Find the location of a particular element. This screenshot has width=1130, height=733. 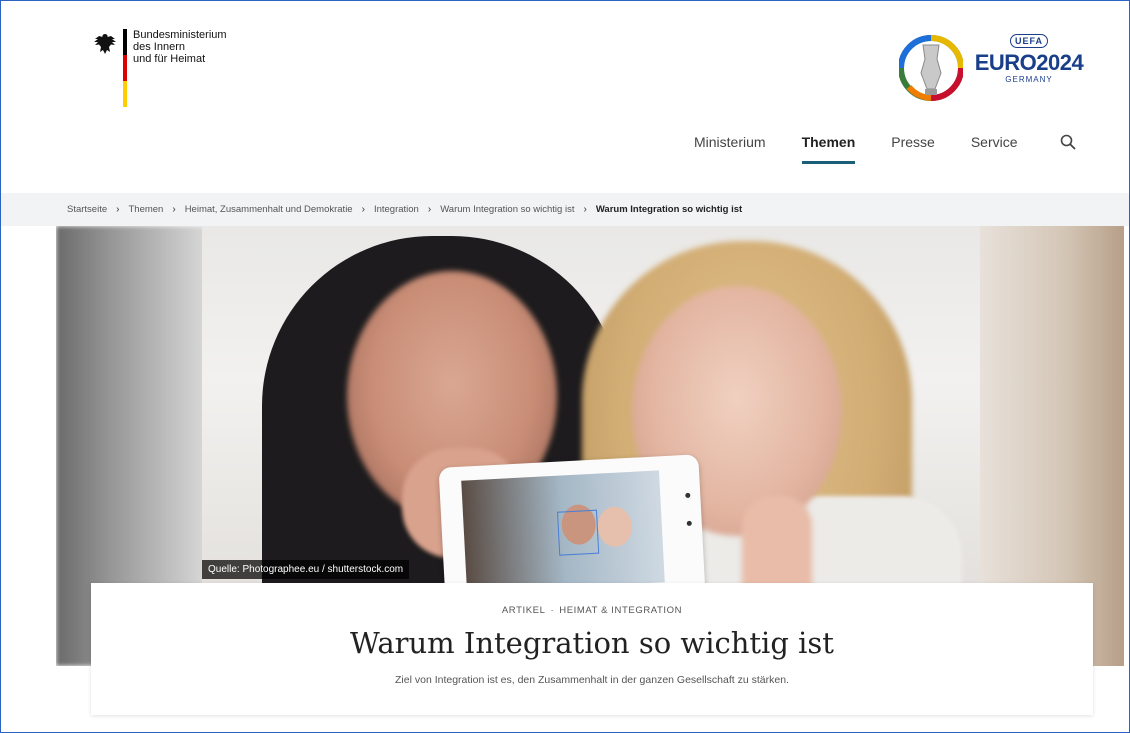

article-title: Warum Integration so wichtig ist is located at coordinates (592, 643).